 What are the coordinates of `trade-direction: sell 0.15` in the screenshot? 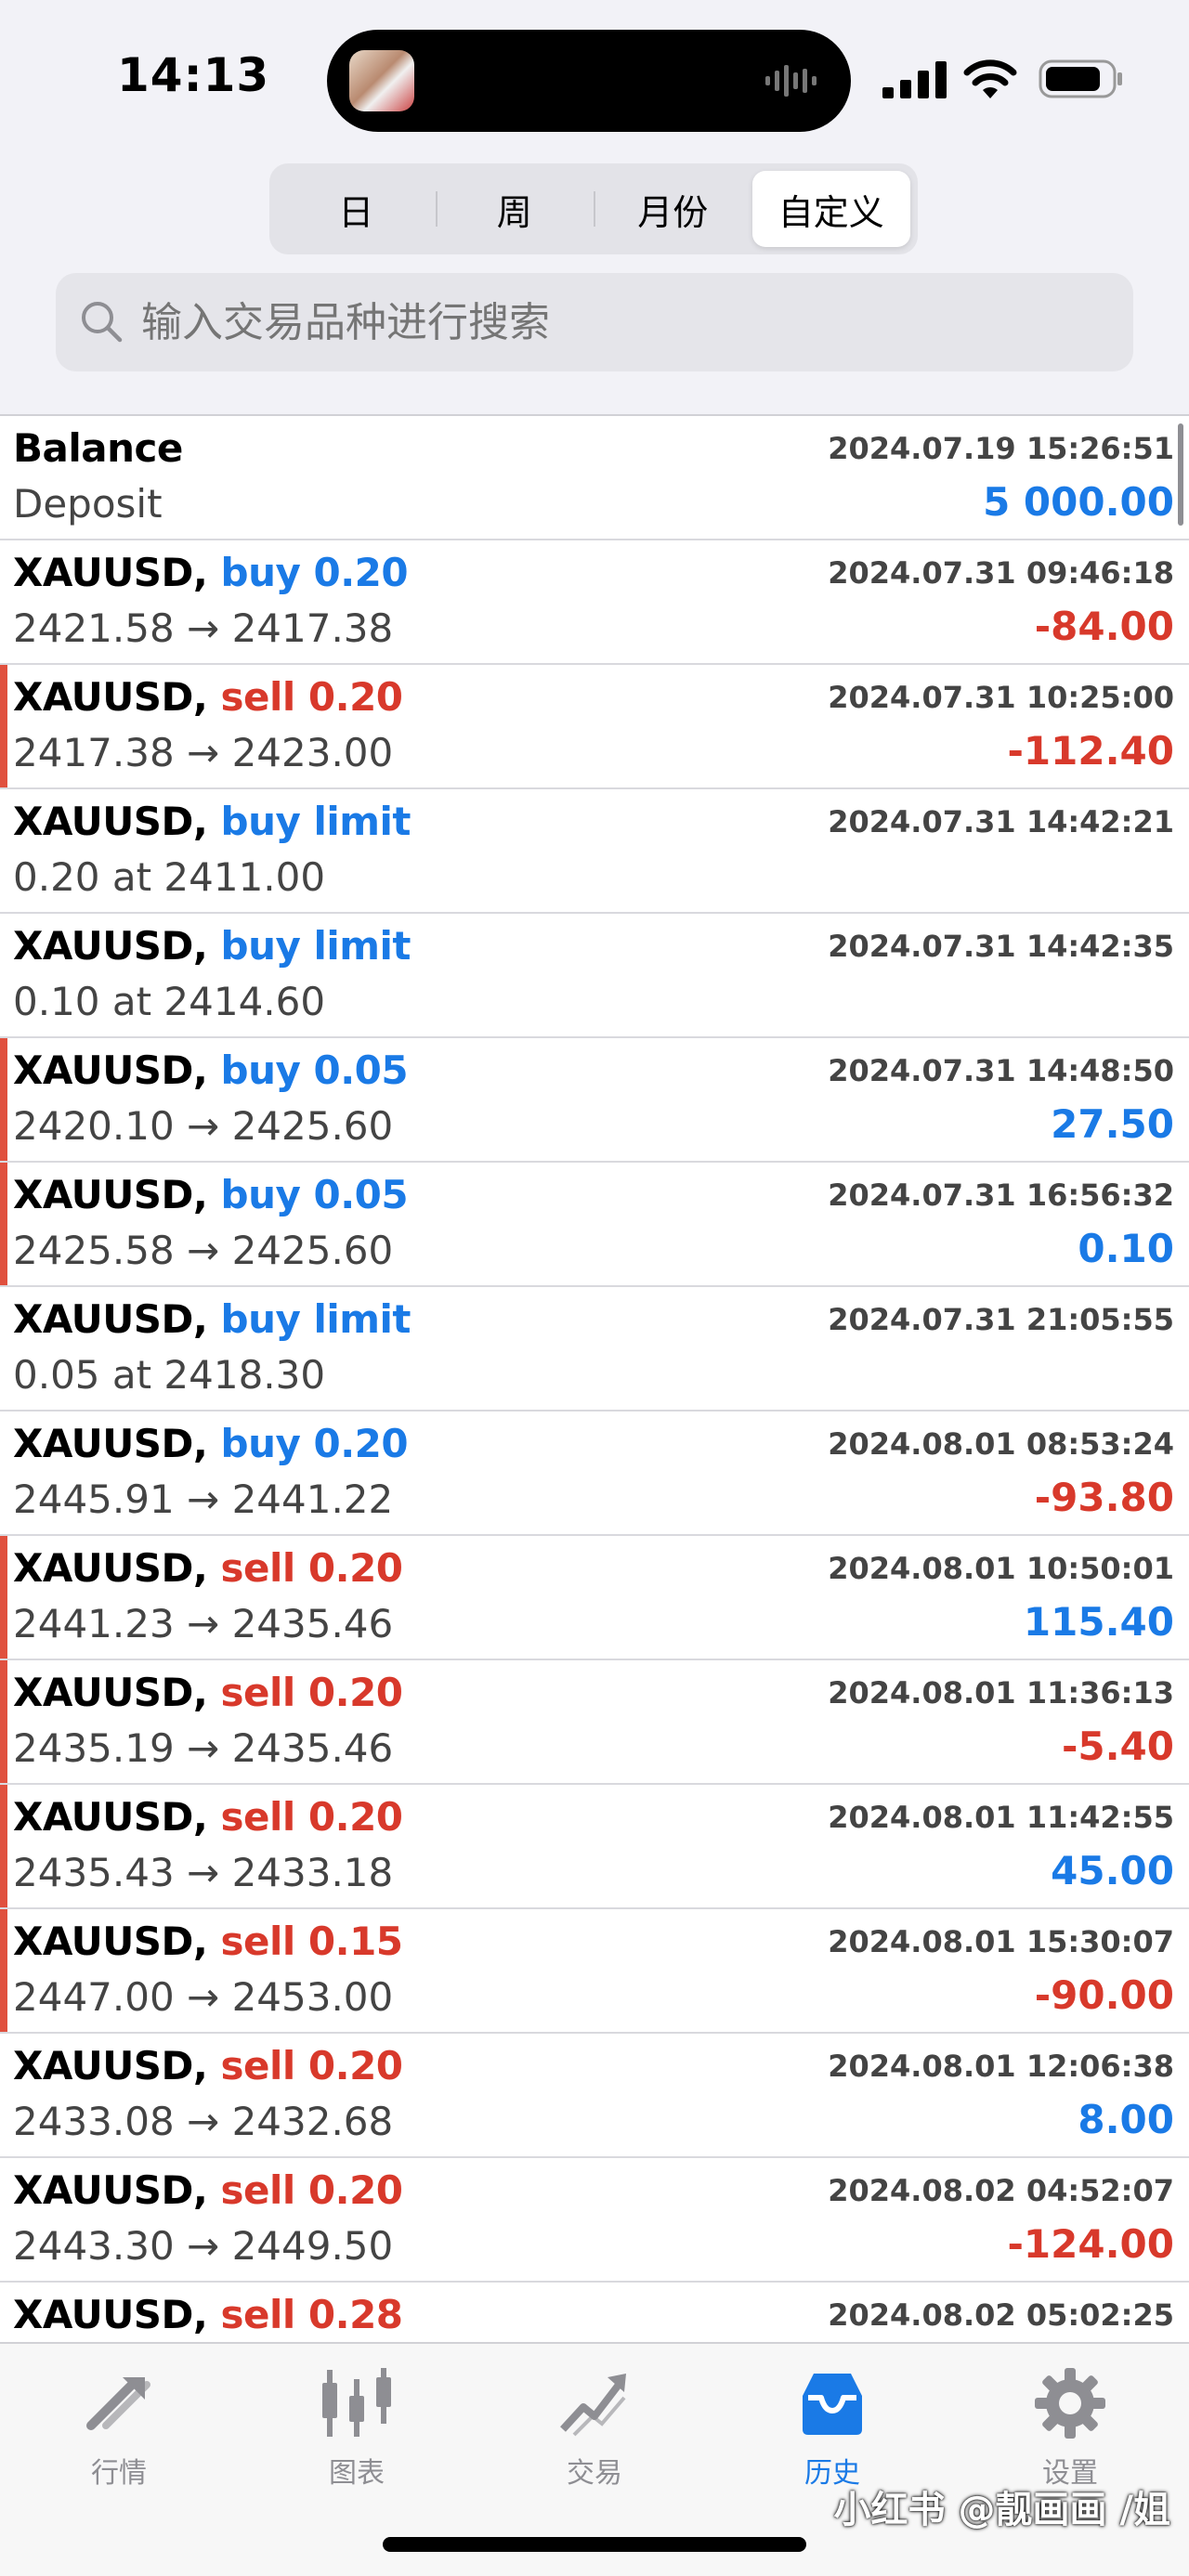 It's located at (312, 1941).